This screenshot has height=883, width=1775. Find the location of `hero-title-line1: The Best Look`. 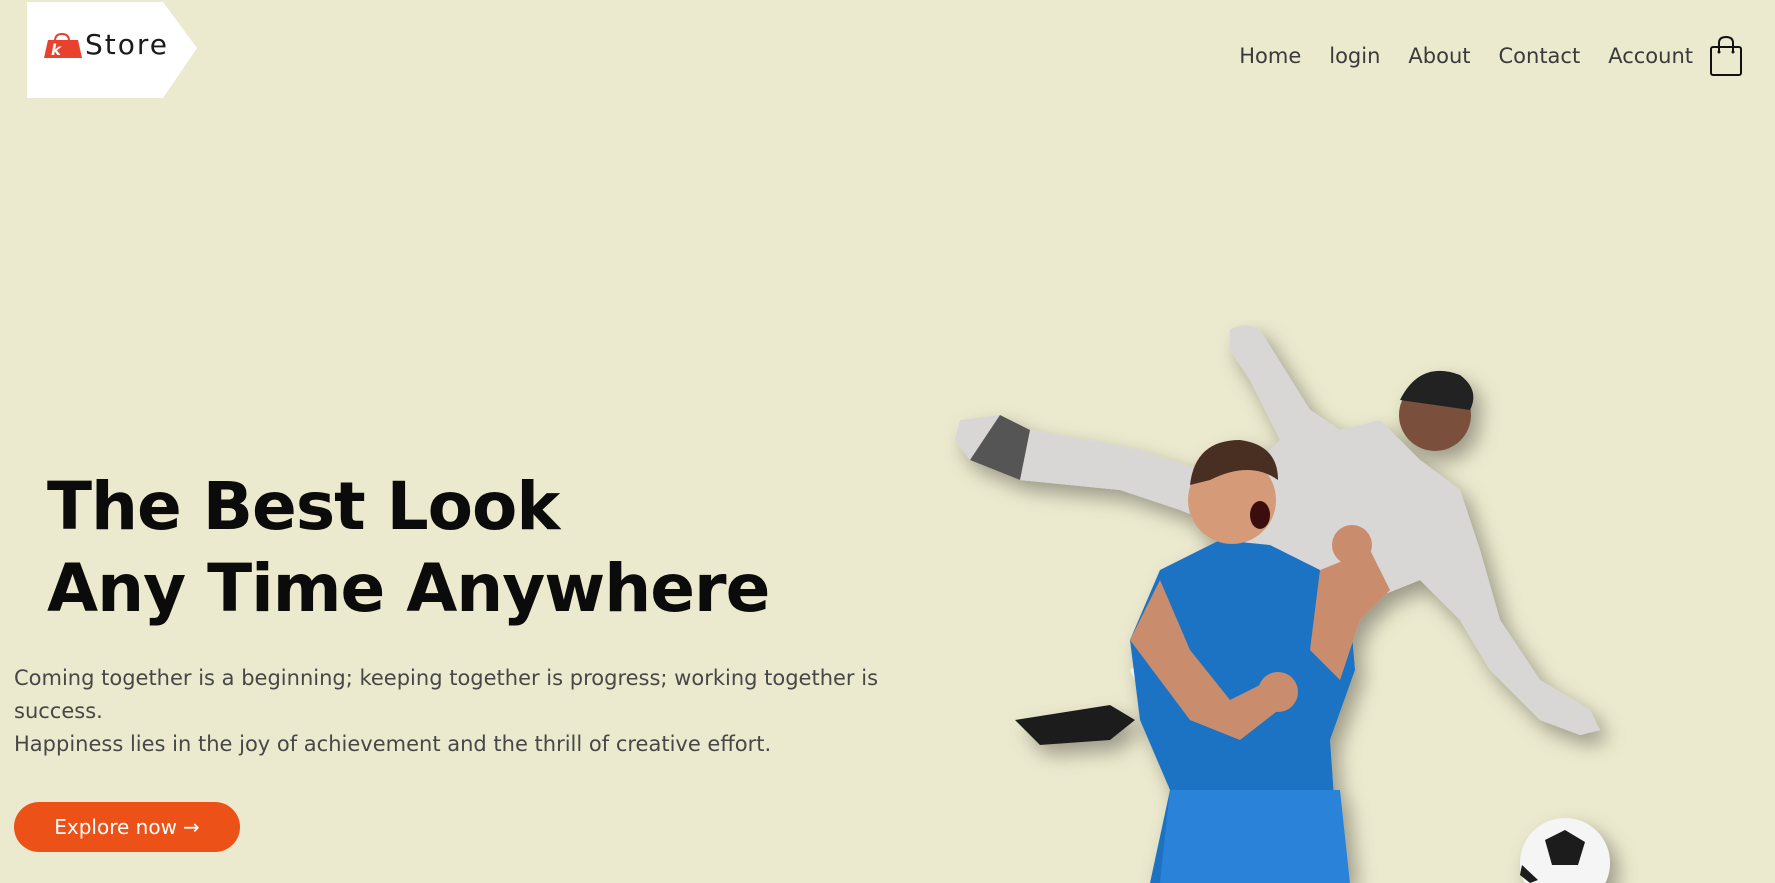

hero-title-line1: The Best Look is located at coordinates (303, 506).